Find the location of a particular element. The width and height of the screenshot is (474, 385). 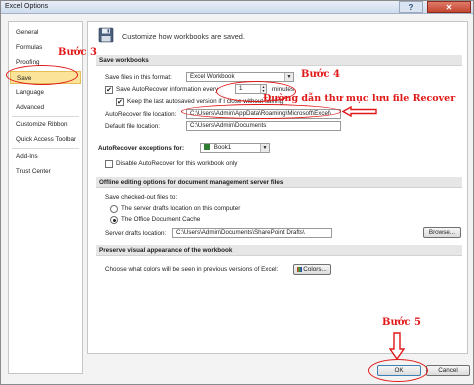

keep-last-version-checkbox: ✔ is located at coordinates (120, 102).